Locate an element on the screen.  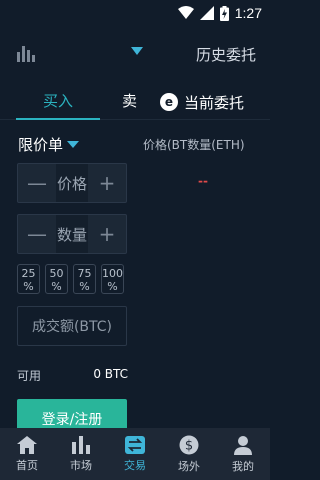
price-increase-button: + is located at coordinates (107, 183).